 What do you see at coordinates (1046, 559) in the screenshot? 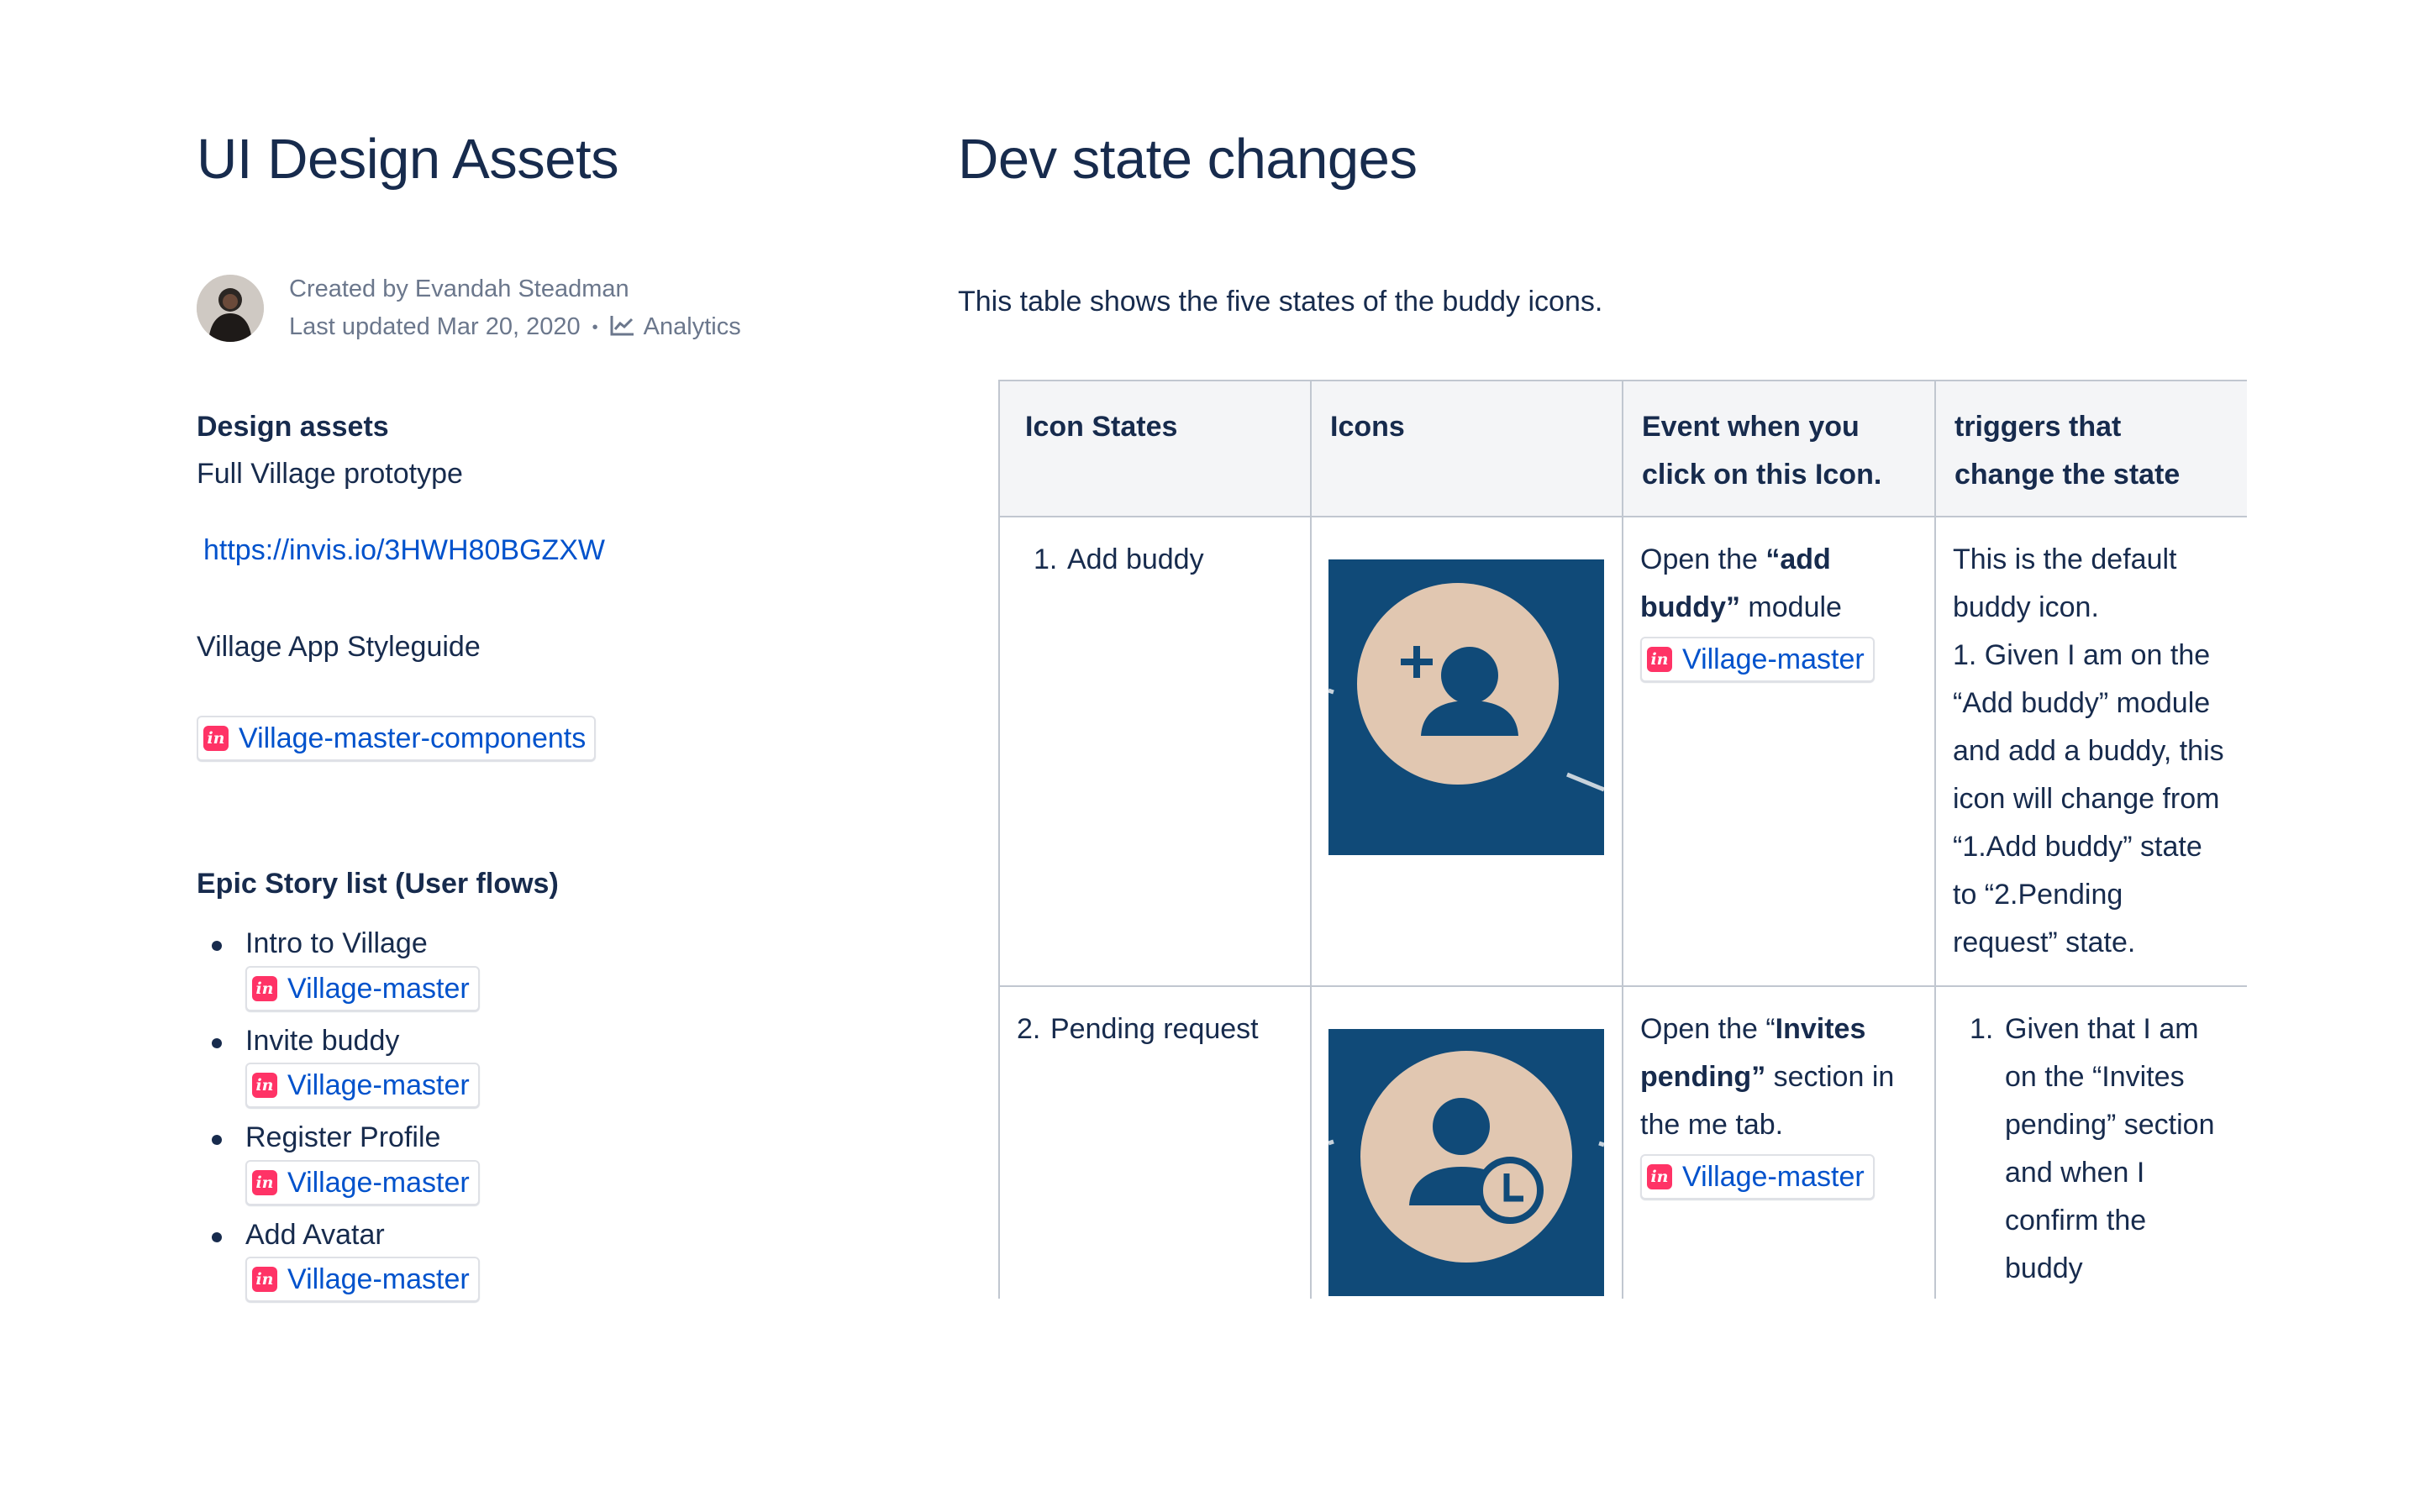
I see `state-number: 1.` at bounding box center [1046, 559].